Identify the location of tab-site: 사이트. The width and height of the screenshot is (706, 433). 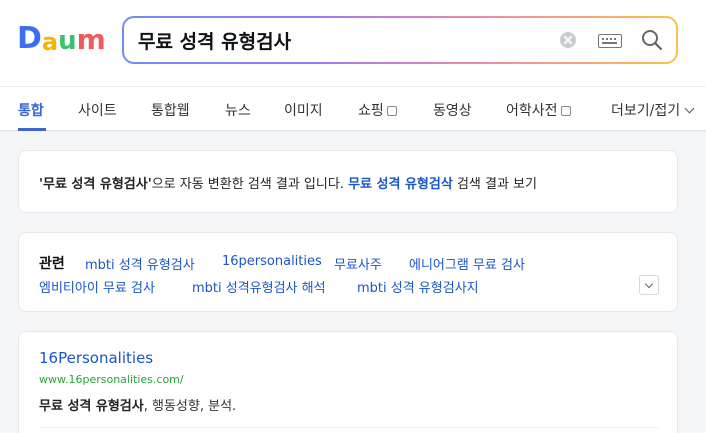
(97, 110).